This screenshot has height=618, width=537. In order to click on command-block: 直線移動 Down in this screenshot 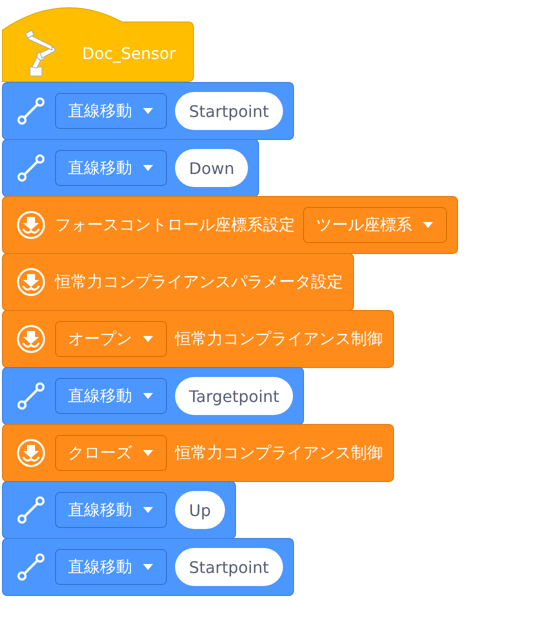, I will do `click(131, 168)`.